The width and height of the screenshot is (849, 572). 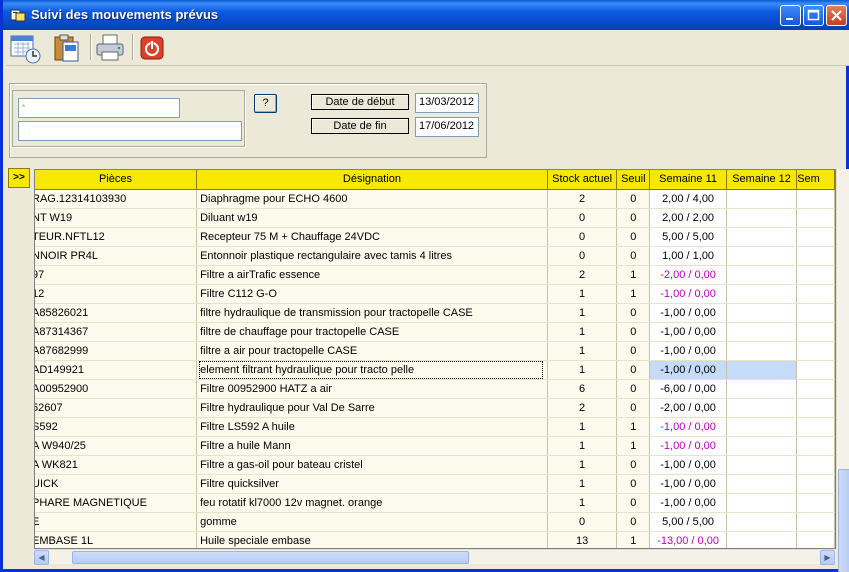 What do you see at coordinates (372, 427) in the screenshot?
I see `cell-designation: Filtre LS592 A huile` at bounding box center [372, 427].